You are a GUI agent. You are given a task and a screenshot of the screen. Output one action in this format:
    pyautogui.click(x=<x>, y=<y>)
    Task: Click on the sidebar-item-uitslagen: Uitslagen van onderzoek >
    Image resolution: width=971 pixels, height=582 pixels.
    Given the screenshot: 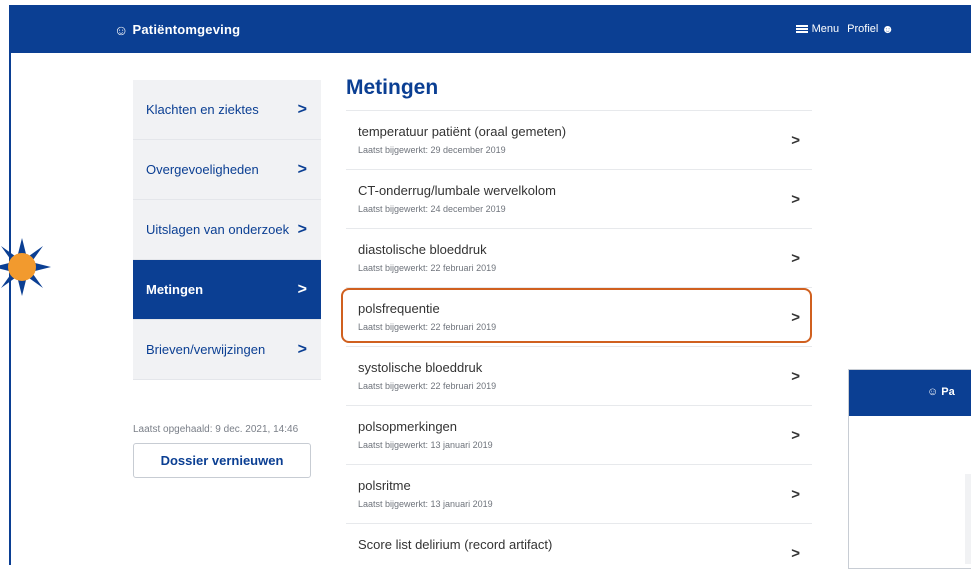 What is the action you would take?
    pyautogui.click(x=227, y=230)
    